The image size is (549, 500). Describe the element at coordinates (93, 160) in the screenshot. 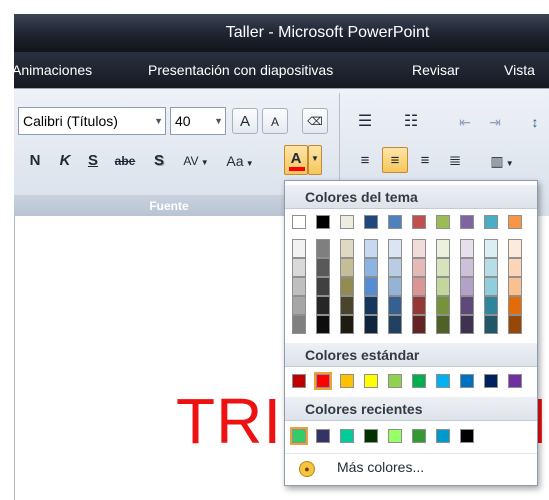

I see `underline-button: S` at that location.